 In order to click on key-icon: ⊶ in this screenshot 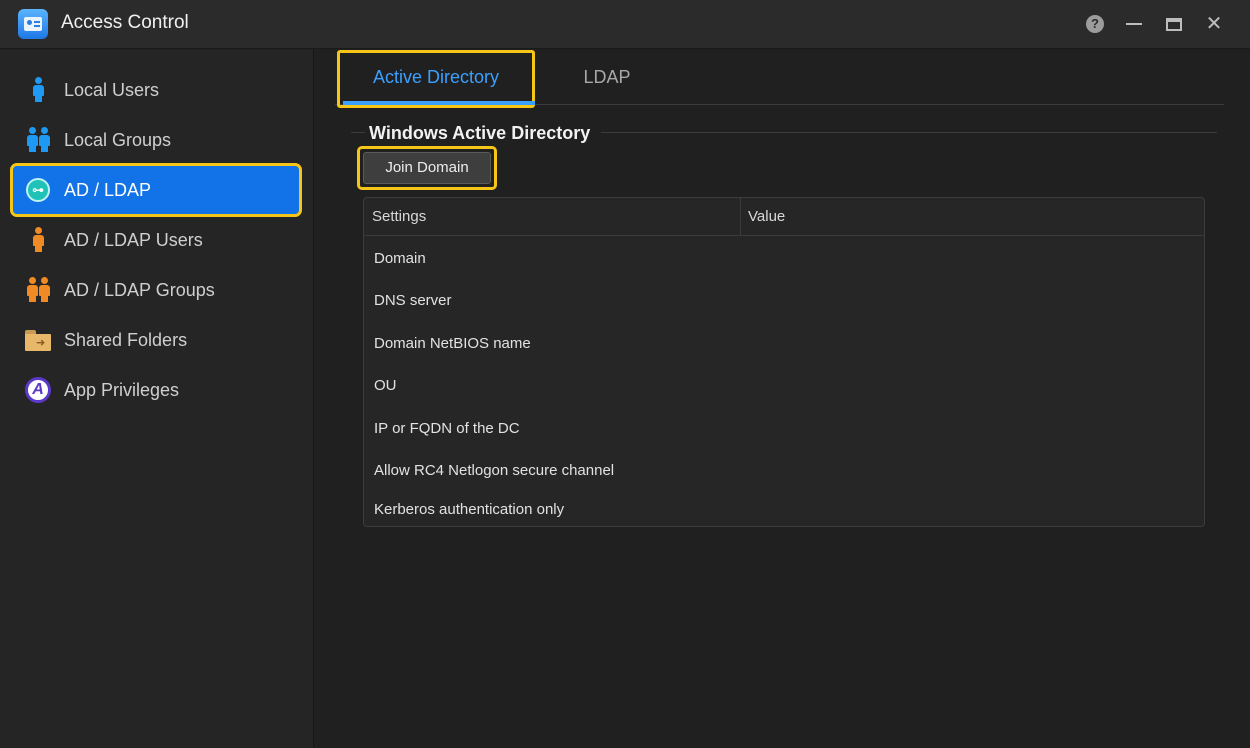, I will do `click(38, 190)`.